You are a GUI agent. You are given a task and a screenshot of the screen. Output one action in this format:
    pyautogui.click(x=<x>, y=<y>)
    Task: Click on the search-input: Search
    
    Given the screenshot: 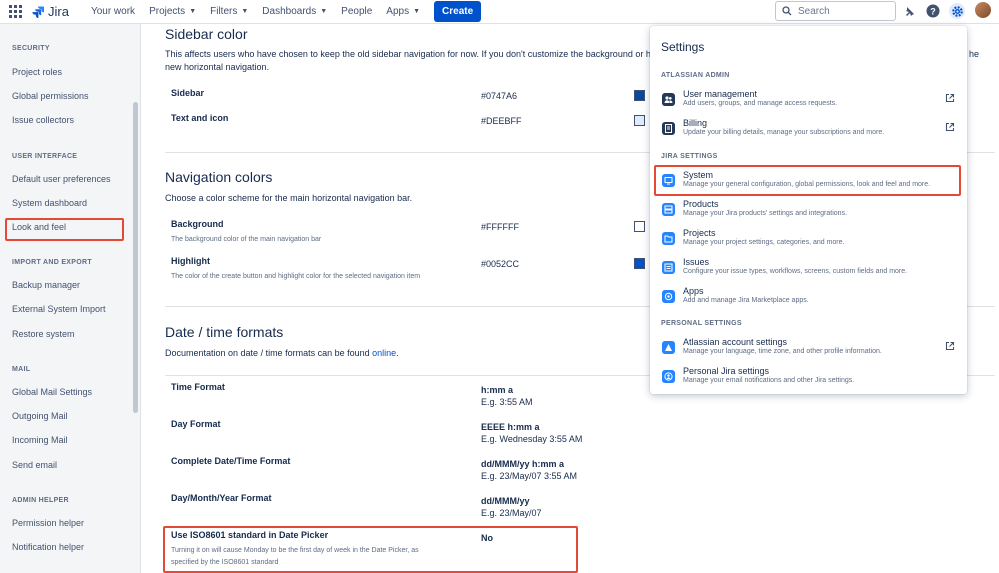 What is the action you would take?
    pyautogui.click(x=835, y=11)
    